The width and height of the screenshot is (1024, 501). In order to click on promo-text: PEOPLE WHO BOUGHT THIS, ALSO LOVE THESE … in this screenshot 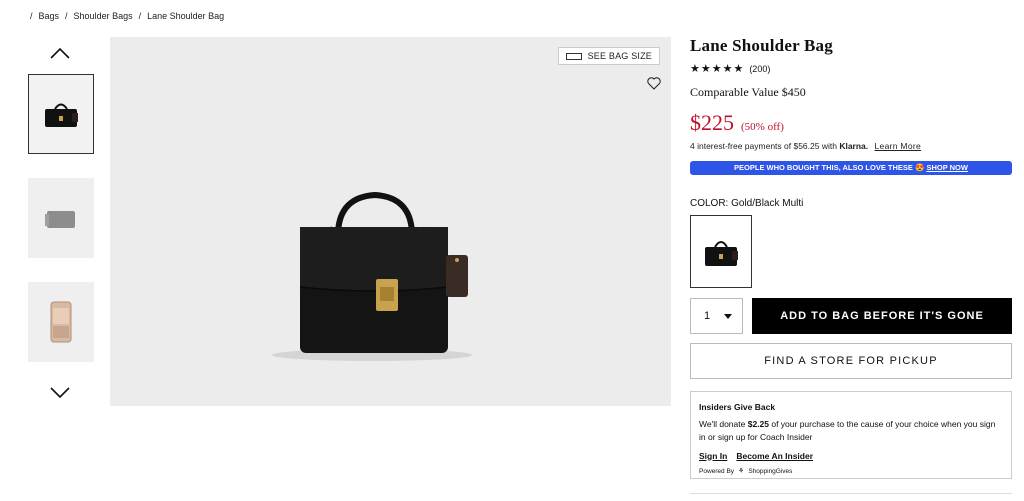, I will do `click(829, 167)`.